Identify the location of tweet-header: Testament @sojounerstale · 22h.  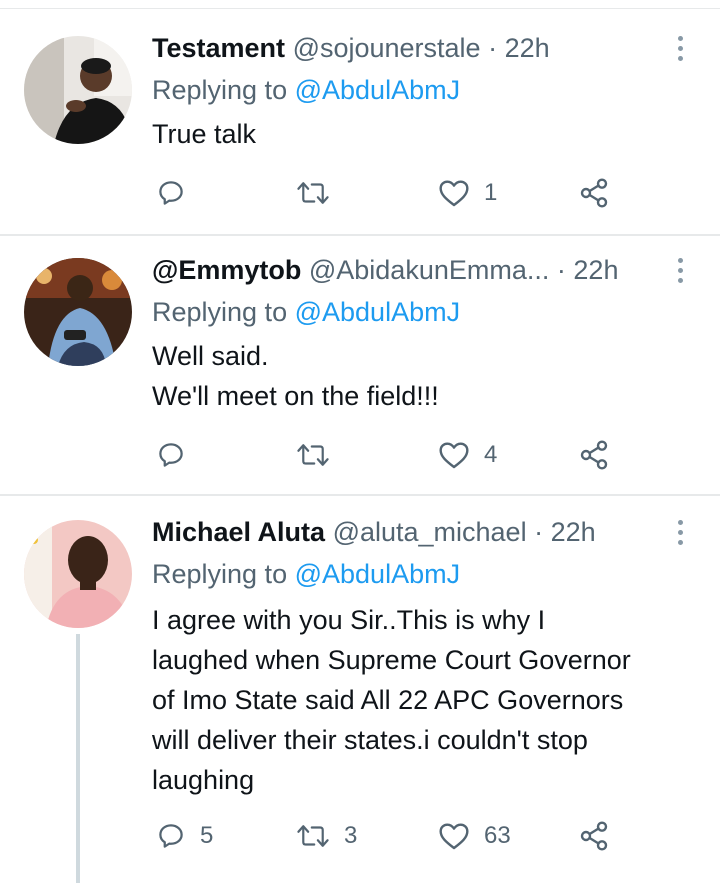
(351, 48).